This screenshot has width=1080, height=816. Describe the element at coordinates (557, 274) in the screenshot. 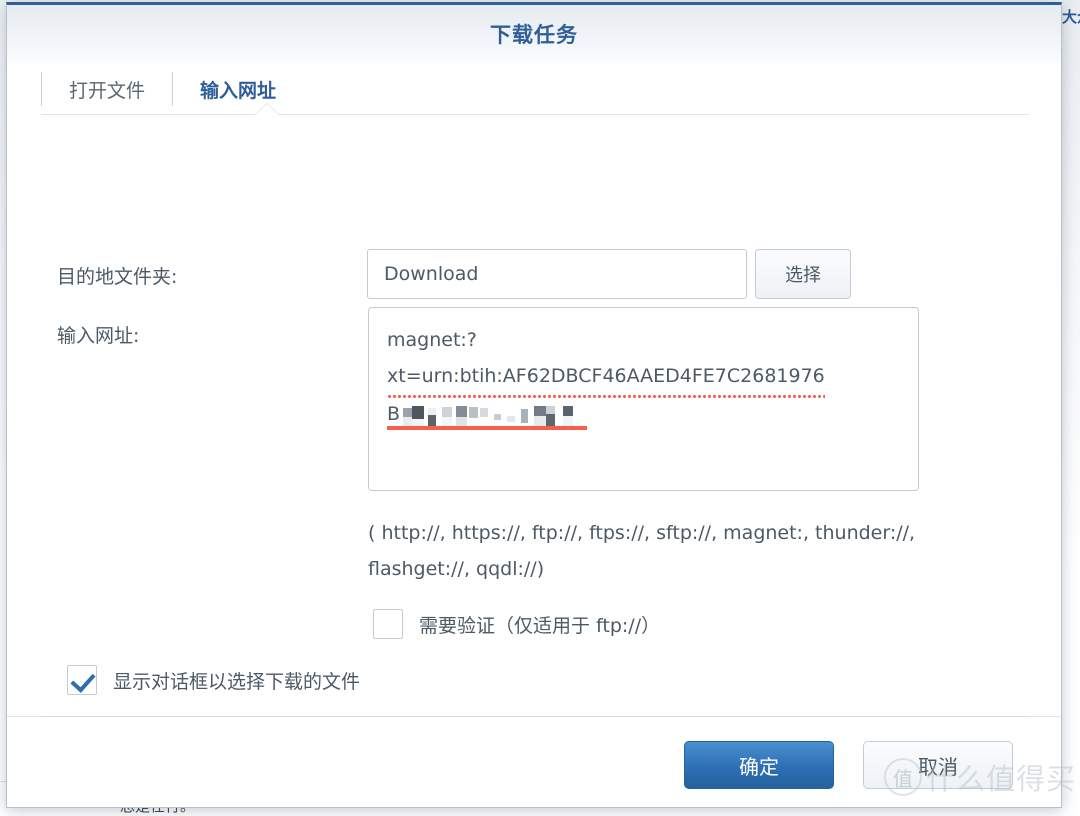

I see `destination-folder-input` at that location.